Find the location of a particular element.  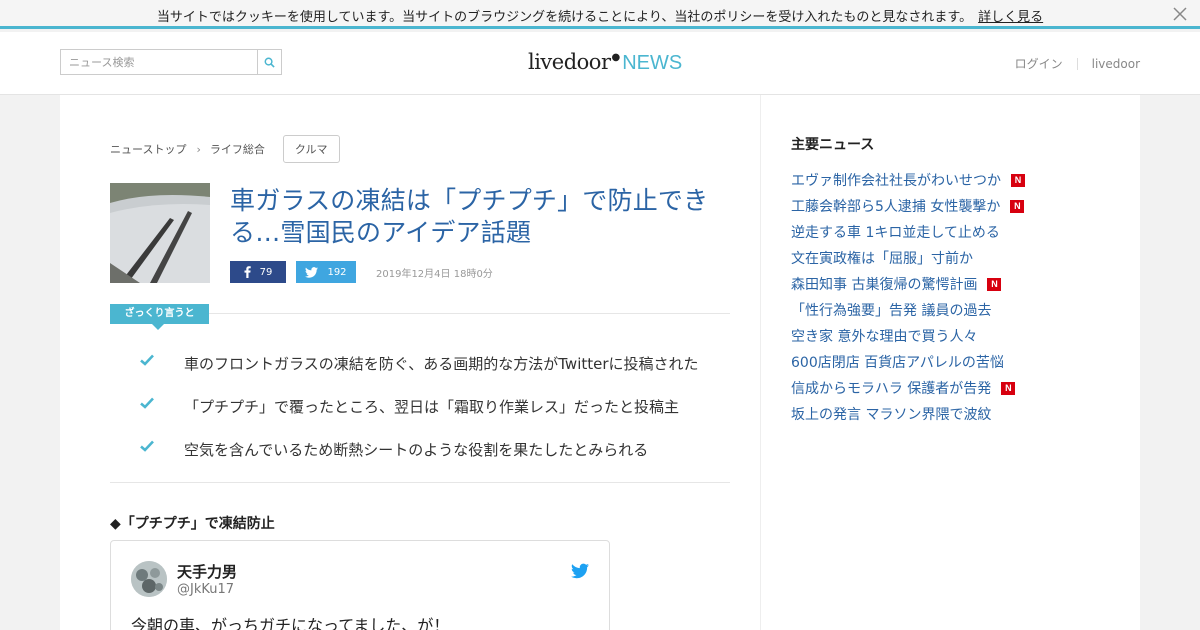

publish-date: 2019年12月4日 18時0分 is located at coordinates (434, 274).